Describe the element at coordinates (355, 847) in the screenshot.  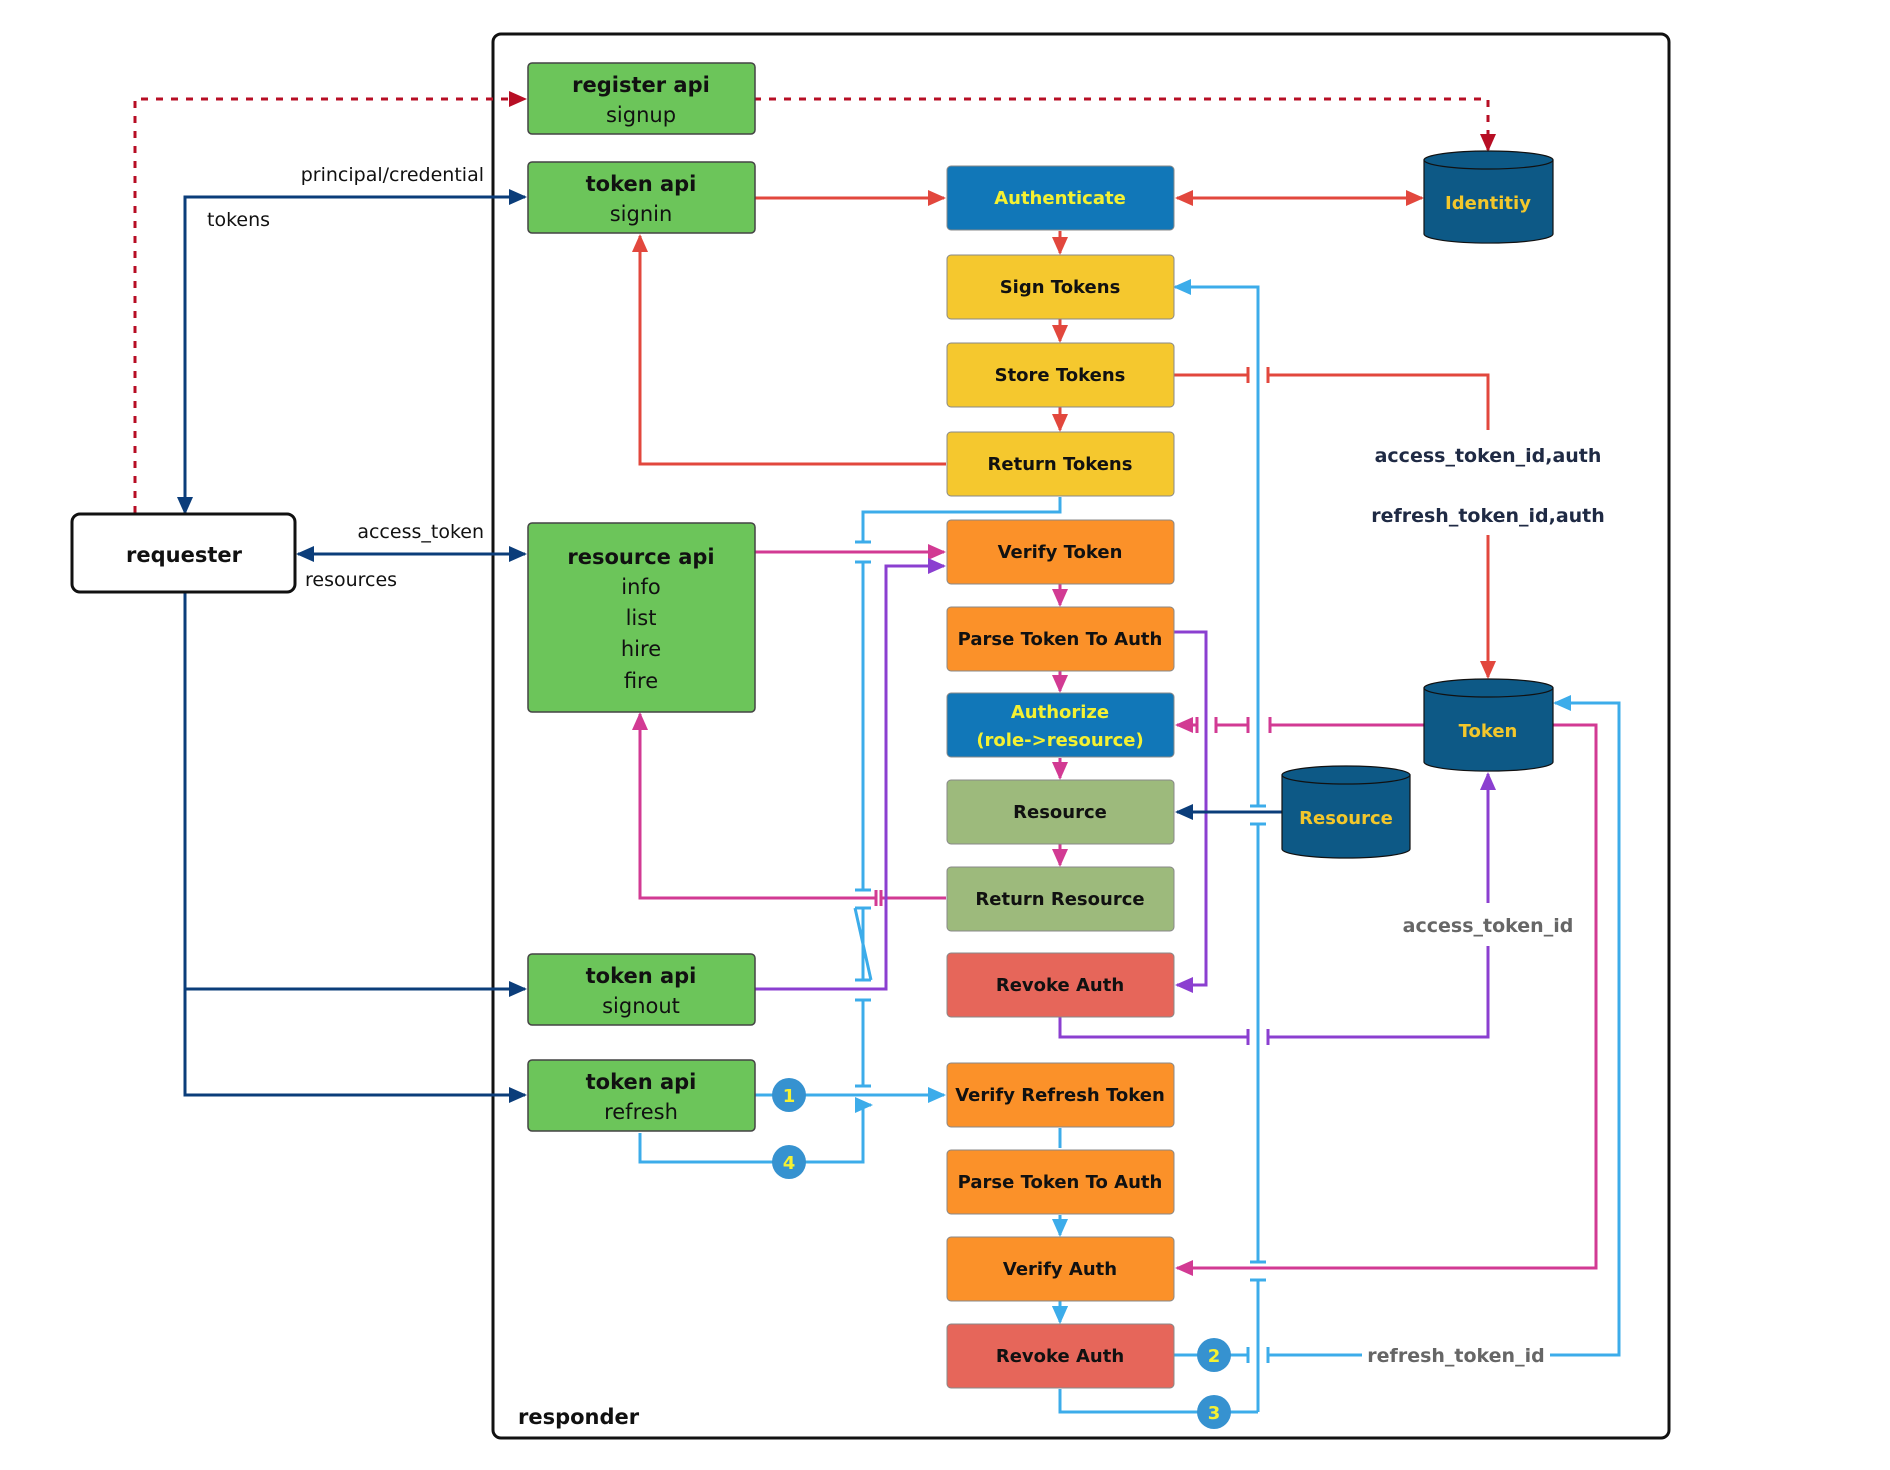
I see `edge-signout` at that location.